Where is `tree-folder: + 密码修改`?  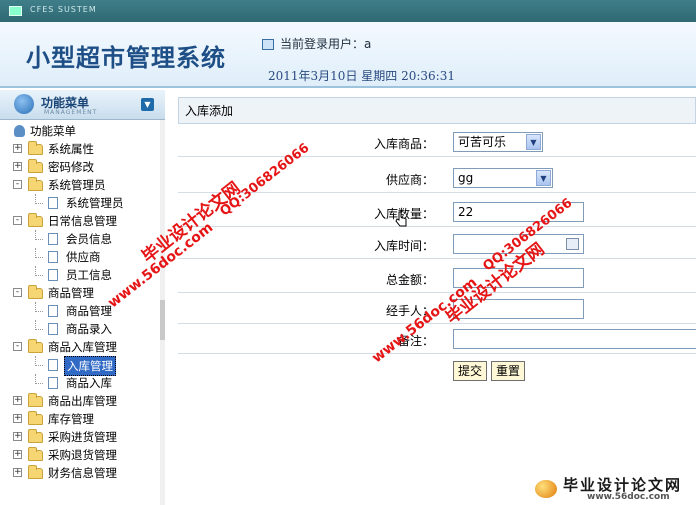 tree-folder: + 密码修改 is located at coordinates (80, 167).